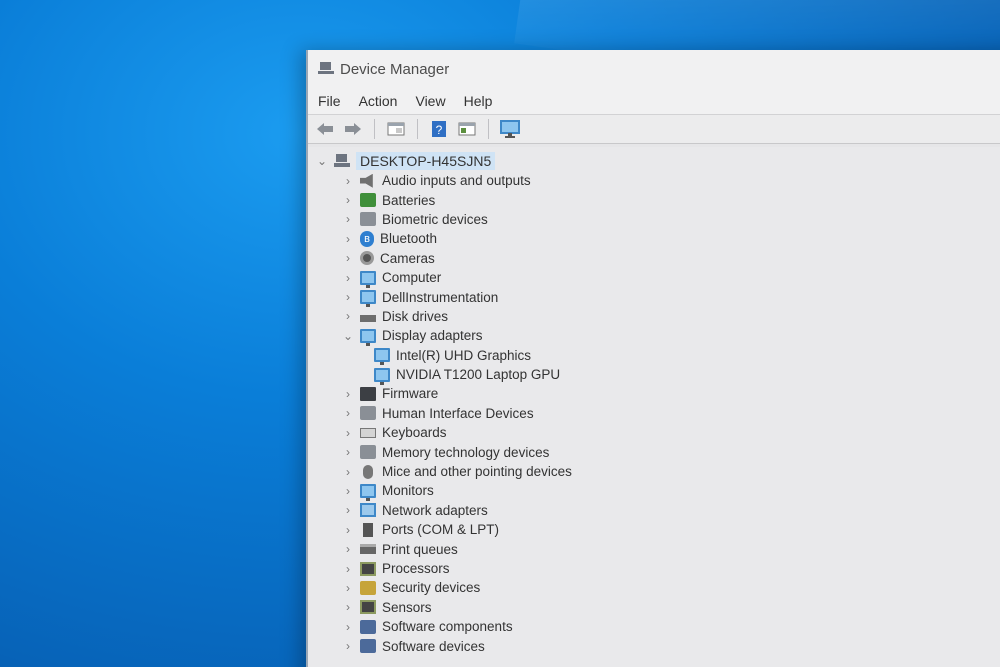  What do you see at coordinates (439, 129) in the screenshot?
I see `help-icon: ?` at bounding box center [439, 129].